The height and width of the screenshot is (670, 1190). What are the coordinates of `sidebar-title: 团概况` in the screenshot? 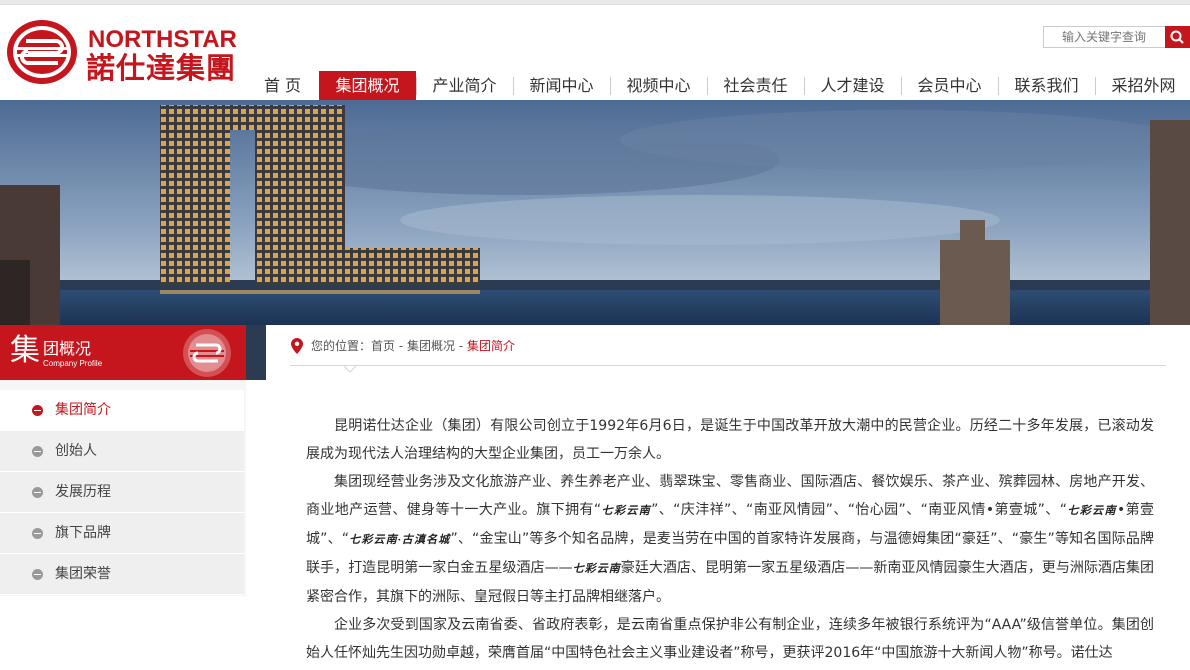 It's located at (67, 348).